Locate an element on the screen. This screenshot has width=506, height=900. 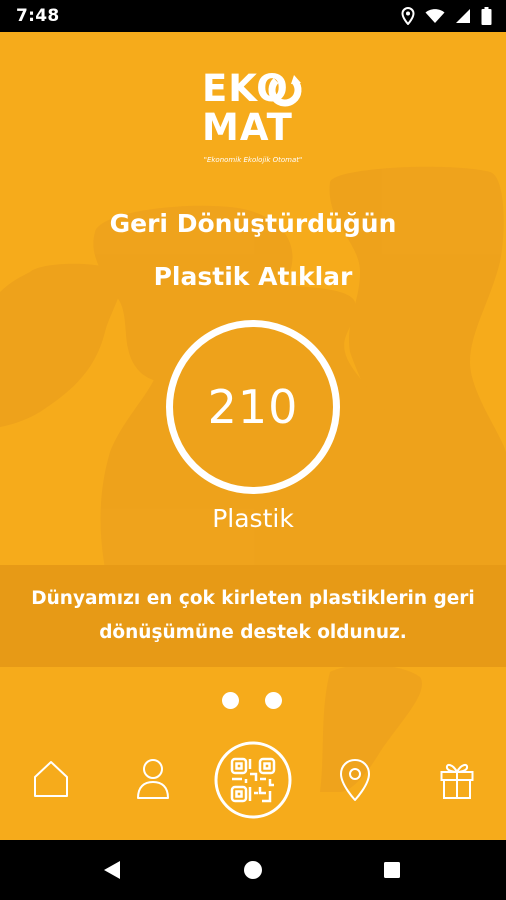
bottom-navigation is located at coordinates (253, 783).